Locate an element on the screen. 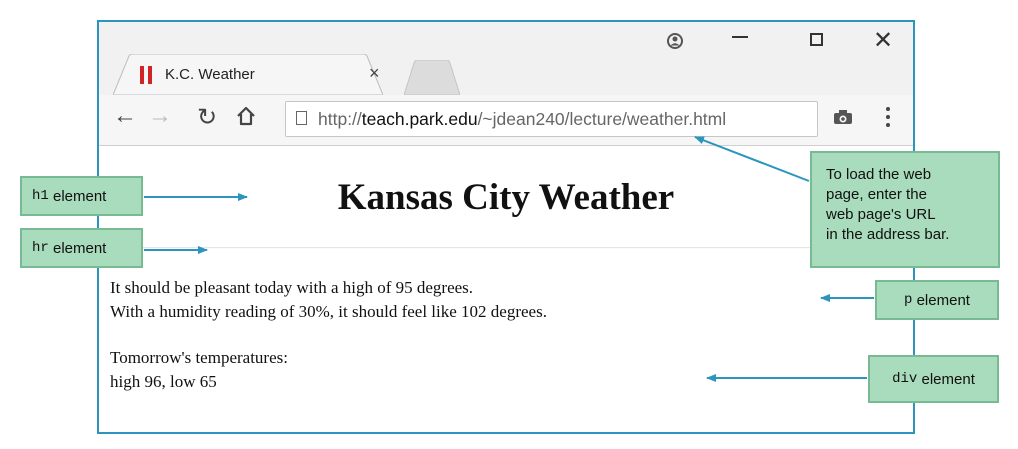 This screenshot has width=1018, height=449. div-callout-text: element is located at coordinates (948, 379).